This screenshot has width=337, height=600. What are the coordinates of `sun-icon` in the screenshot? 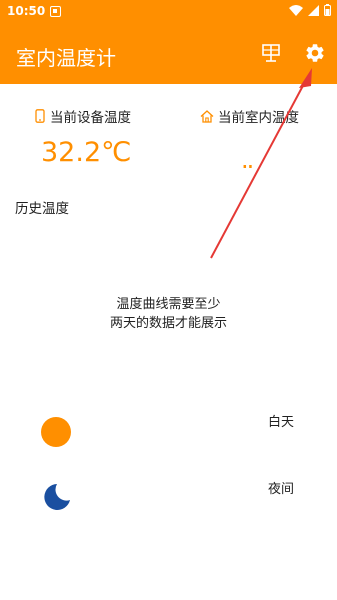 It's located at (56, 432).